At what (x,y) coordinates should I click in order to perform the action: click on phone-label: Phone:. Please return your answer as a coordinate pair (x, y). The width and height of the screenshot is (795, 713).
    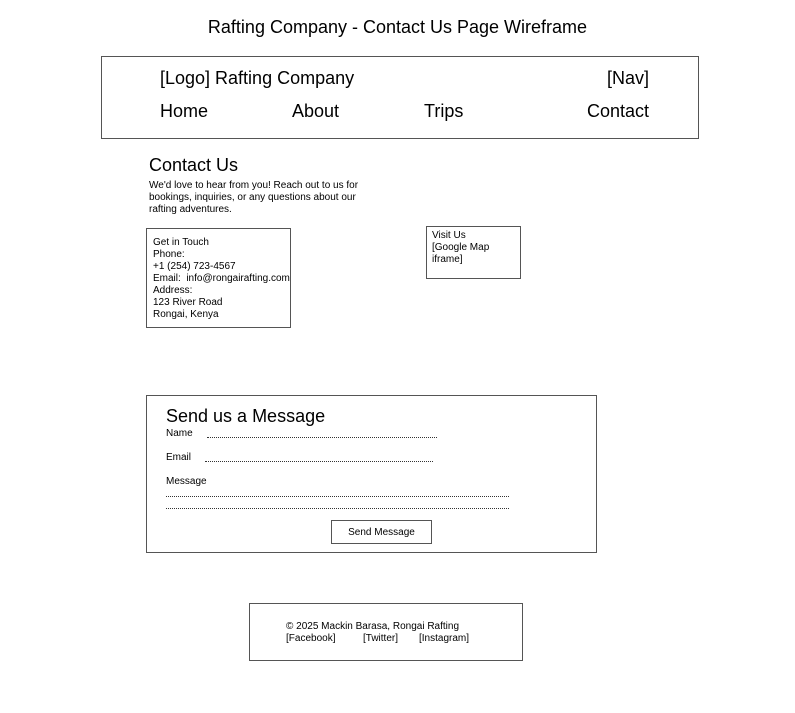
    Looking at the image, I should click on (169, 254).